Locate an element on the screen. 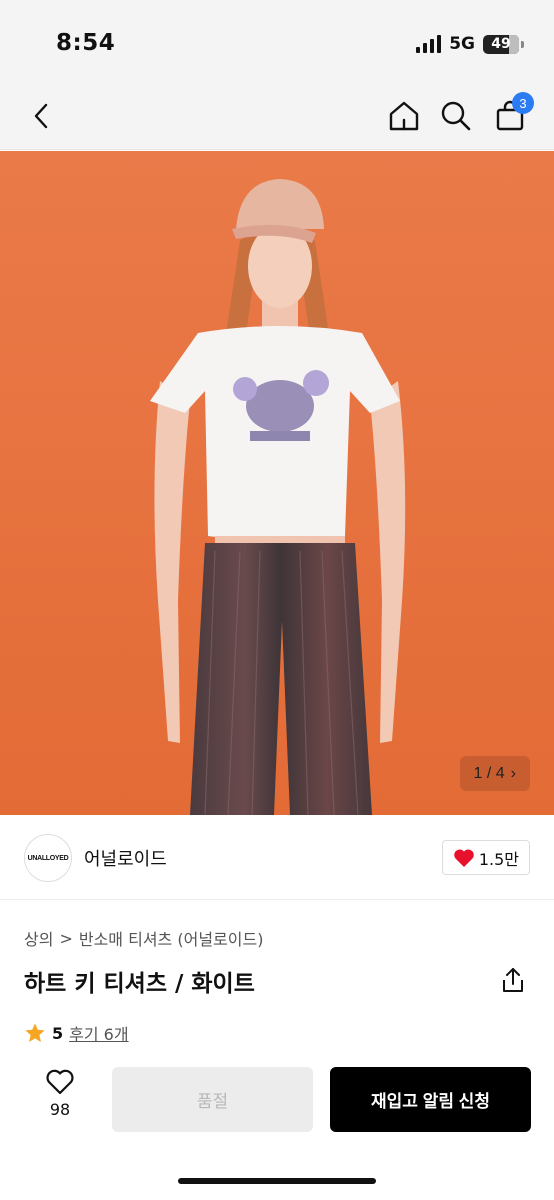 The image size is (554, 1200). brand-like-count: 1.5만 is located at coordinates (498, 859).